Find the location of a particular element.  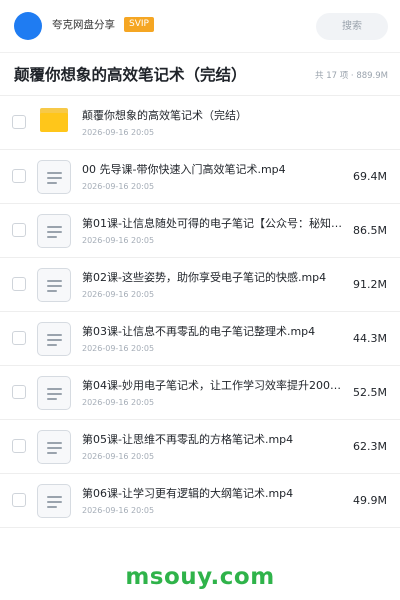

item-name: 第03课-让信息不再零乱的电子笔记整理术.mp4 is located at coordinates (217, 332).